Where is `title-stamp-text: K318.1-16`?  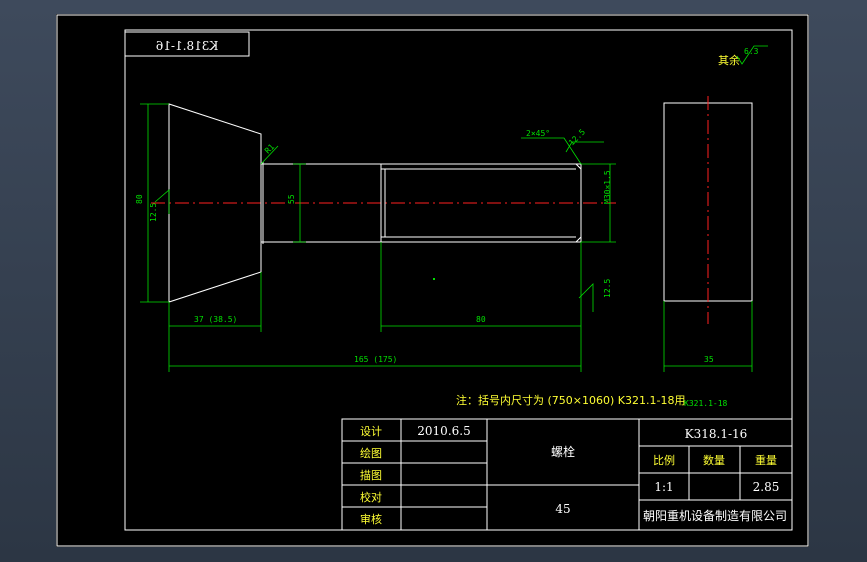 title-stamp-text: K318.1-16 is located at coordinates (187, 46).